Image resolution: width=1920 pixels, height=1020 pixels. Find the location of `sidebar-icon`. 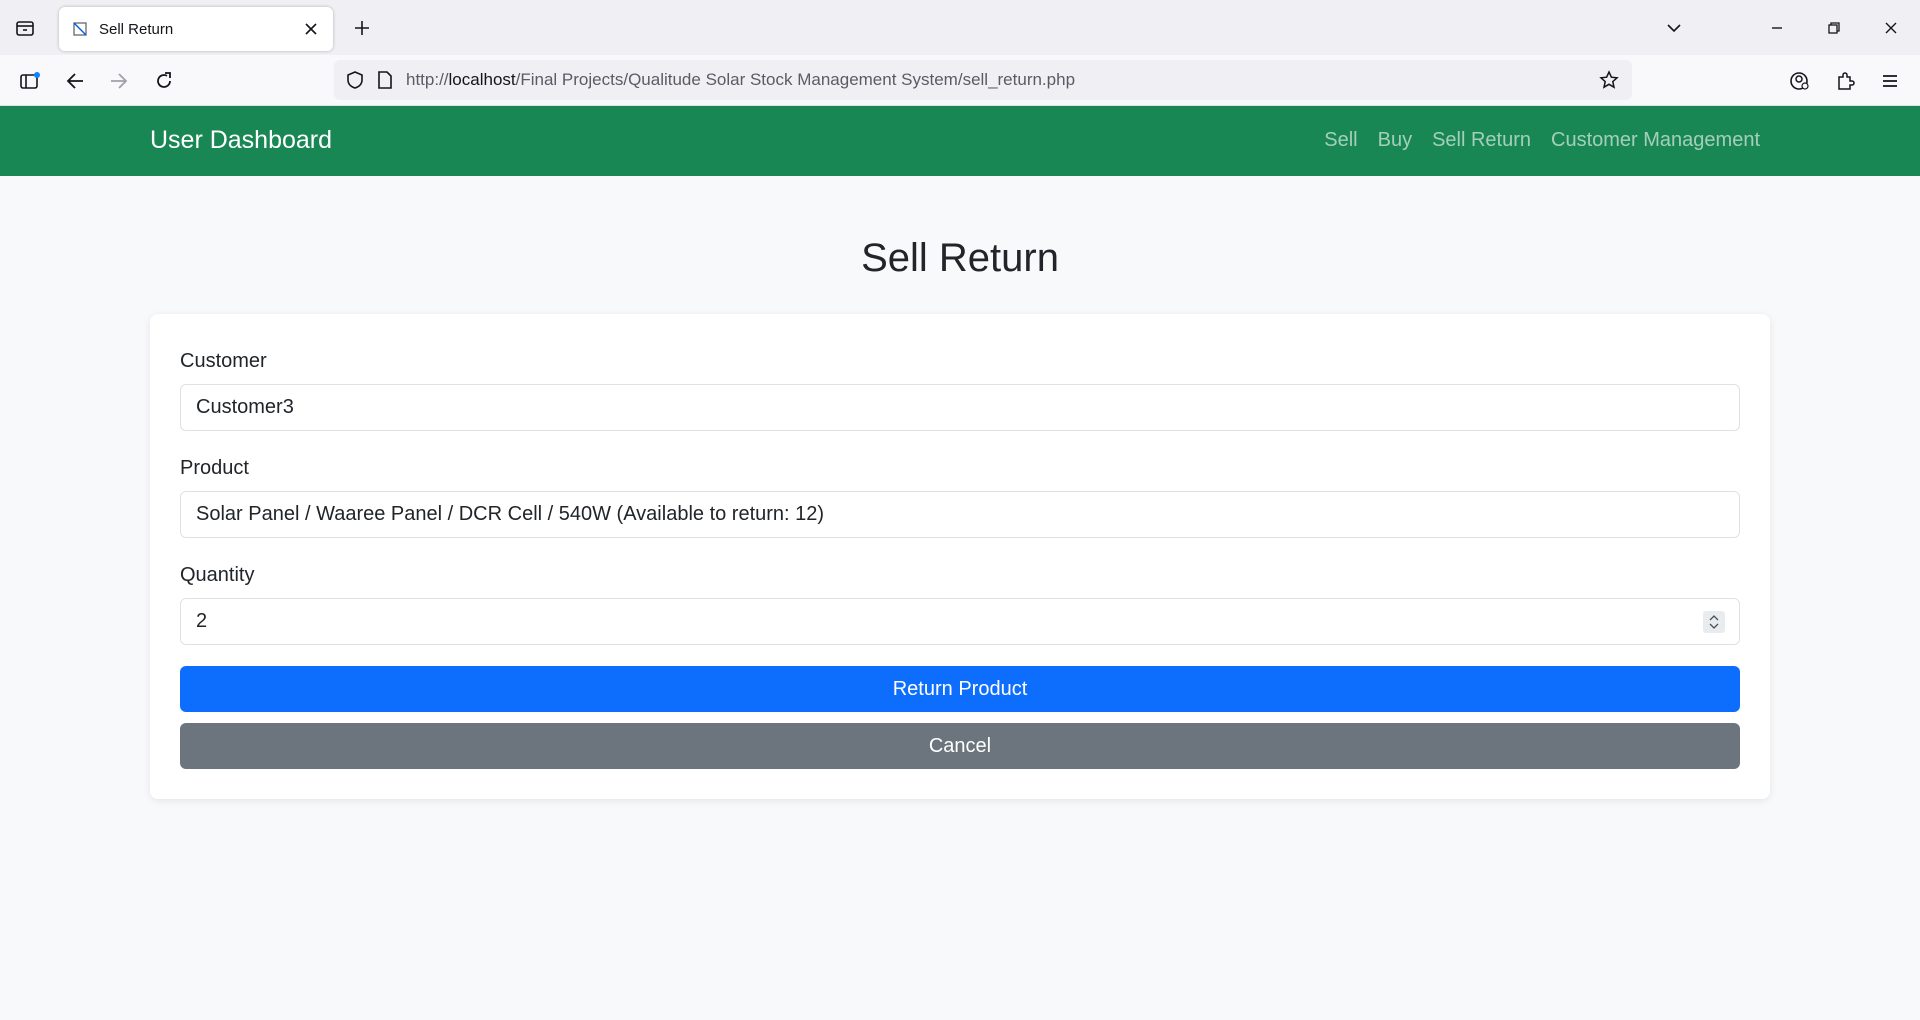

sidebar-icon is located at coordinates (30, 81).